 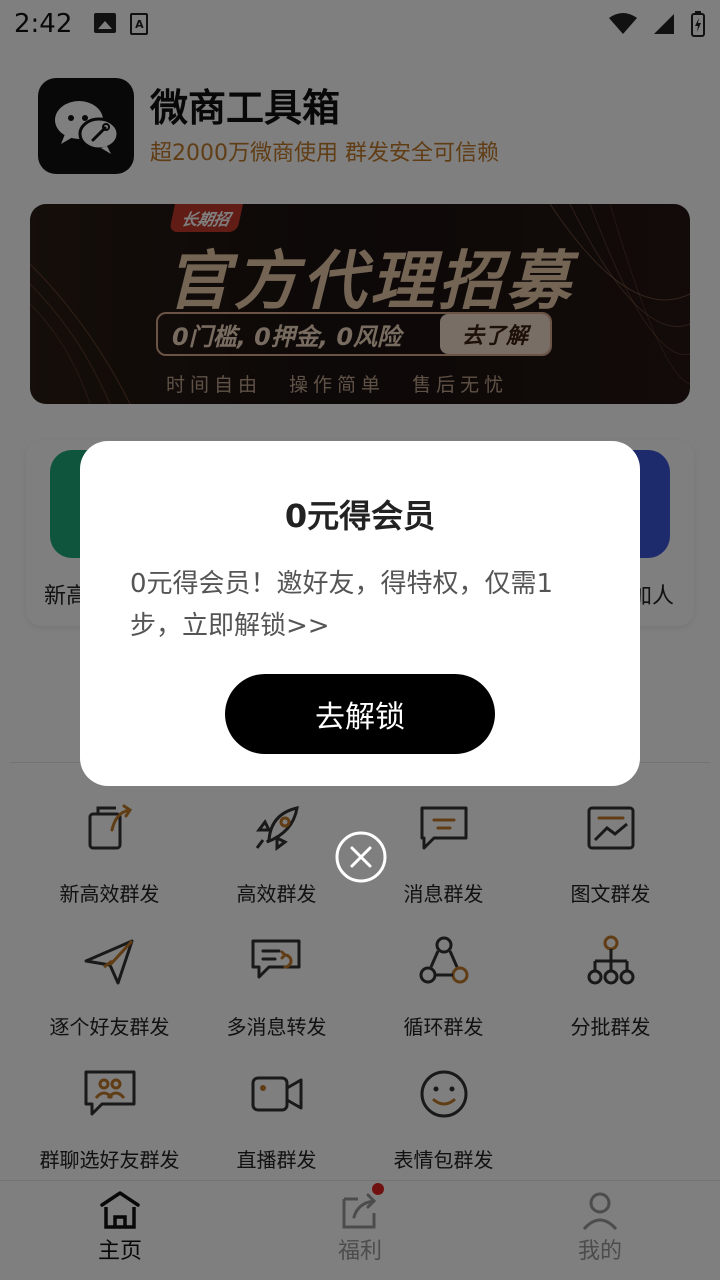 What do you see at coordinates (360, 516) in the screenshot?
I see `dialog-title: 0元得会员` at bounding box center [360, 516].